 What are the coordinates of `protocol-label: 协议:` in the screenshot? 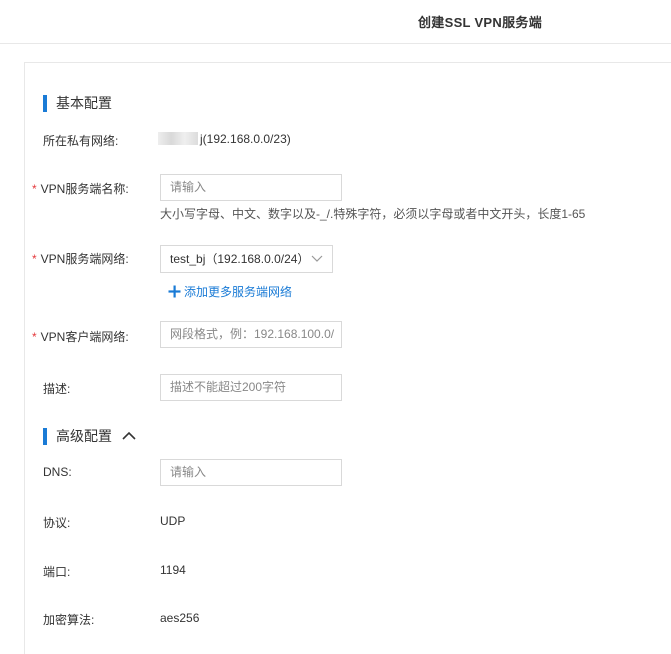 It's located at (57, 523).